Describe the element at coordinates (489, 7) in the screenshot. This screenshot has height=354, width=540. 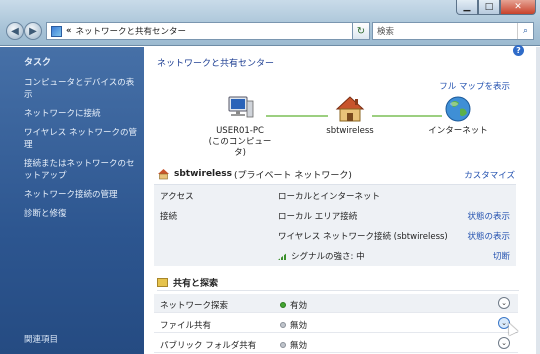
I see `maximize-button: □` at that location.